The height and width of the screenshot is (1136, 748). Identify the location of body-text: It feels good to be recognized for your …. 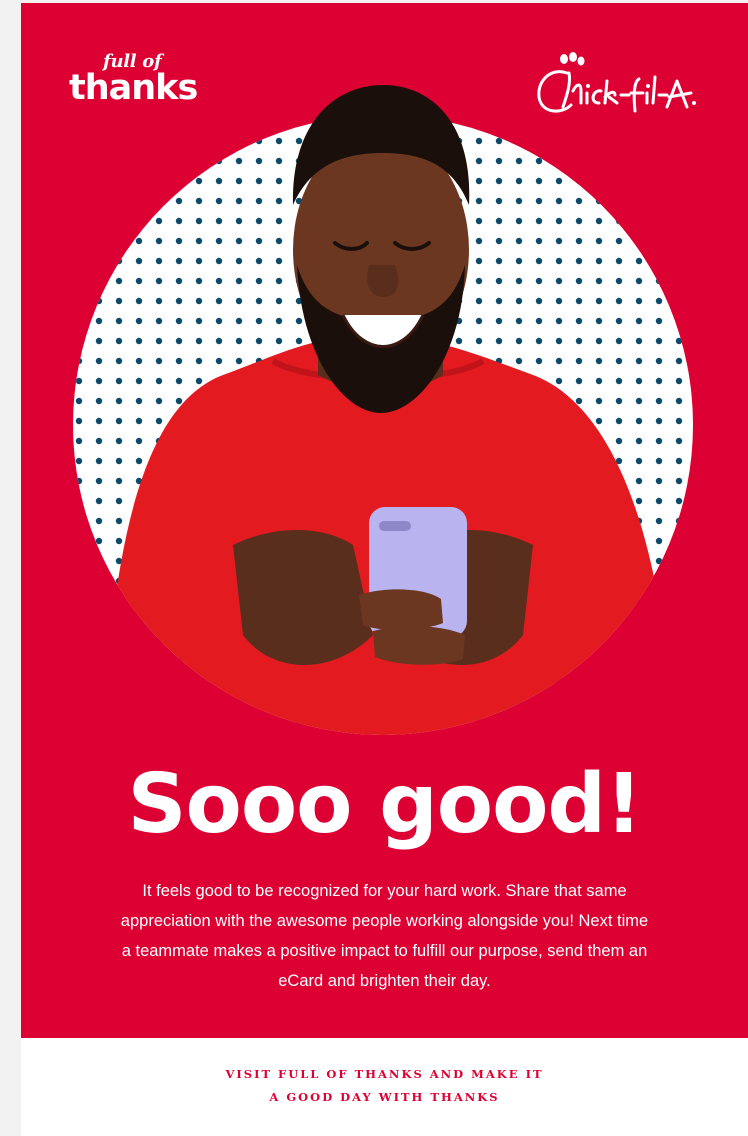
(384, 936).